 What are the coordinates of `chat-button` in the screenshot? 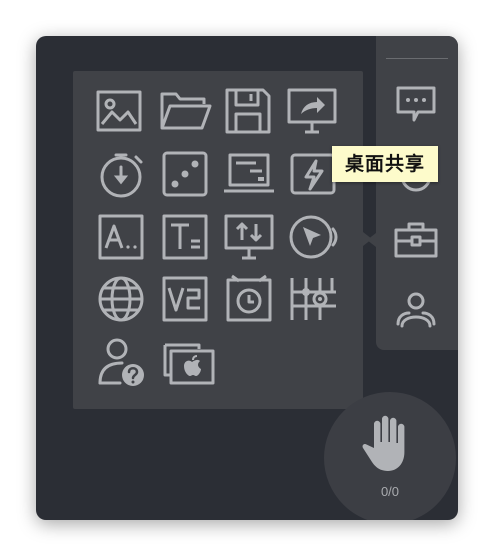 It's located at (416, 104).